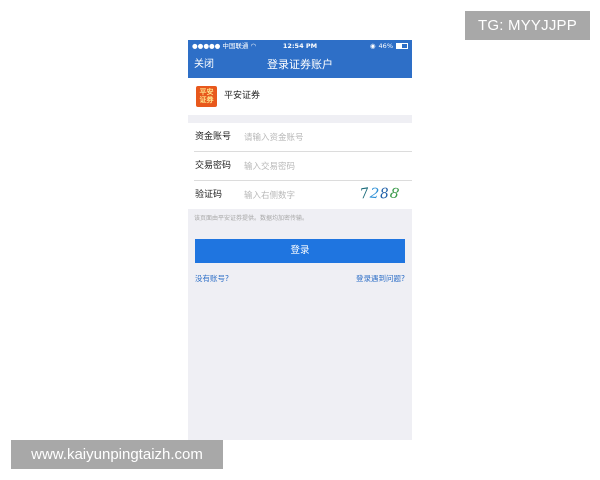 This screenshot has height=480, width=600. What do you see at coordinates (385, 46) in the screenshot?
I see `battery-percent: 46%` at bounding box center [385, 46].